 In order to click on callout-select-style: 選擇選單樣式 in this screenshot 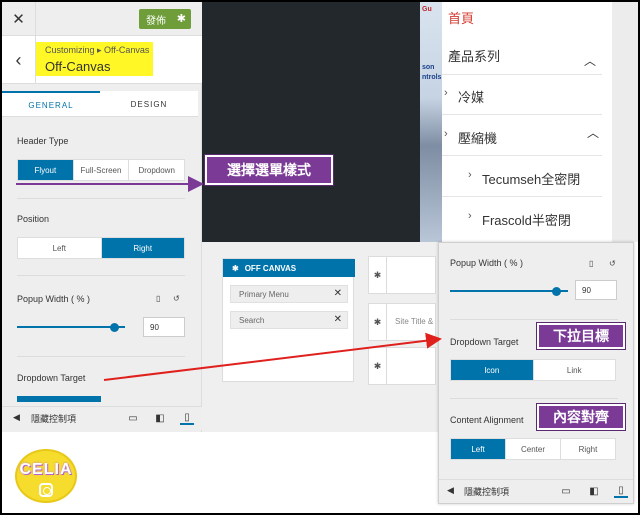, I will do `click(269, 170)`.